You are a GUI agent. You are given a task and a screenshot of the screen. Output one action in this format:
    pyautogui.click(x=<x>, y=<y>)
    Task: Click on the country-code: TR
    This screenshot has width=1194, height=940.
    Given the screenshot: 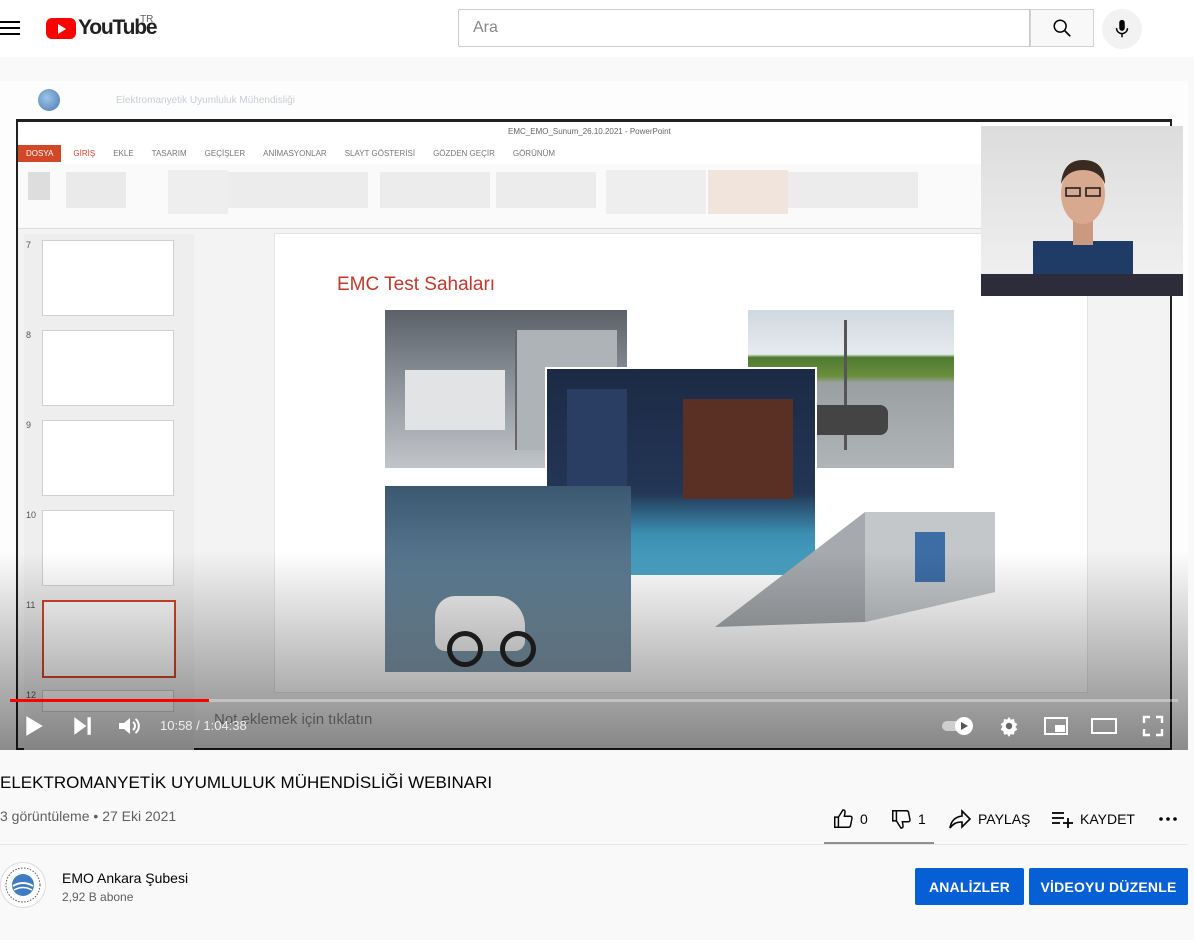 What is the action you would take?
    pyautogui.click(x=147, y=19)
    